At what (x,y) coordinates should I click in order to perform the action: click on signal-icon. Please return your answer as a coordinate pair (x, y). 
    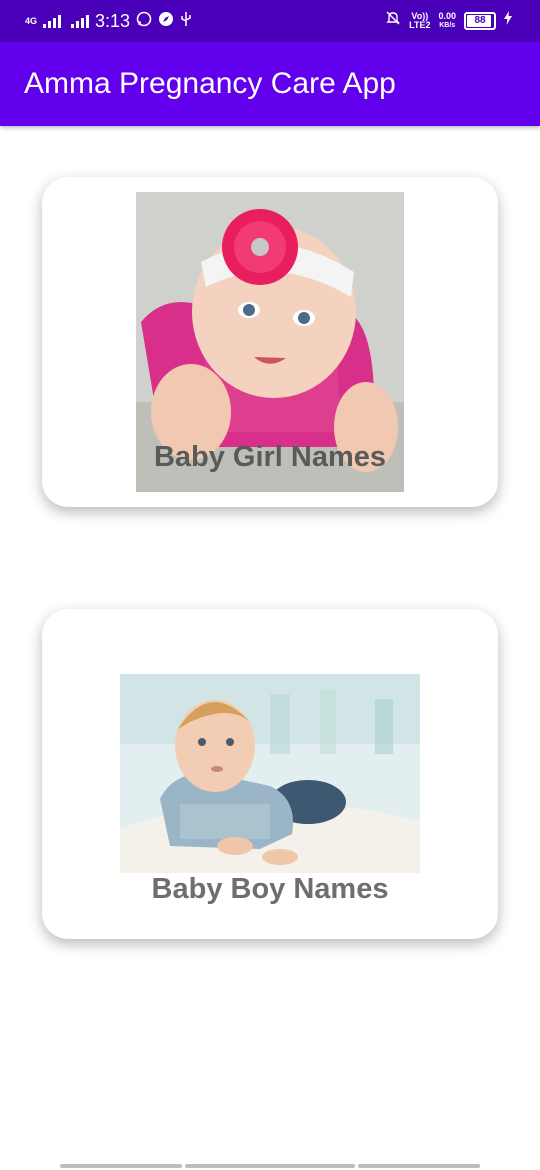
    Looking at the image, I should click on (52, 21).